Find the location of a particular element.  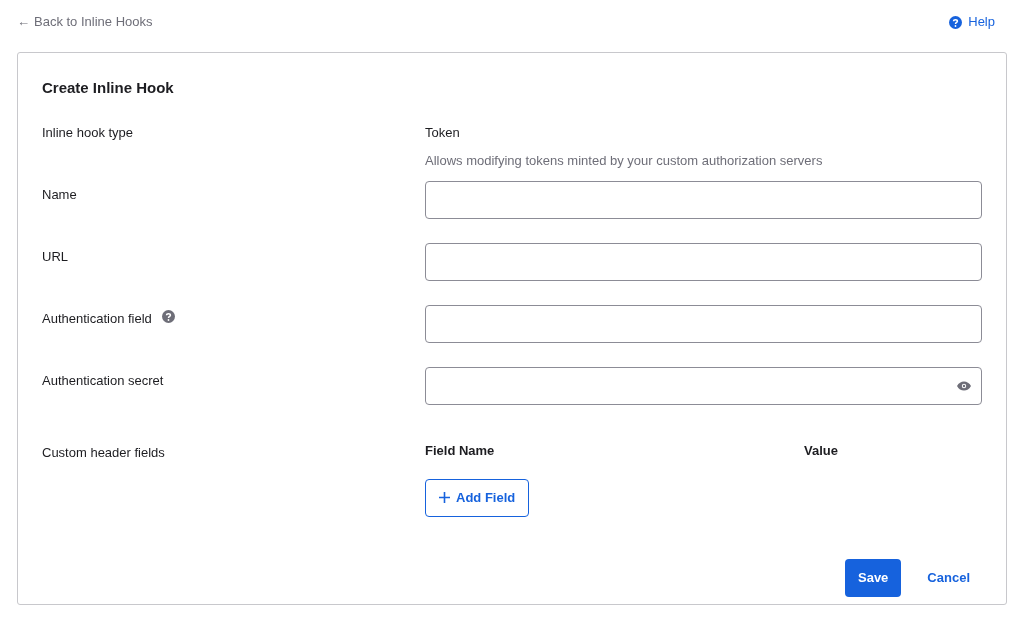

back-link: ← Back to Inline Hooks is located at coordinates (85, 22).